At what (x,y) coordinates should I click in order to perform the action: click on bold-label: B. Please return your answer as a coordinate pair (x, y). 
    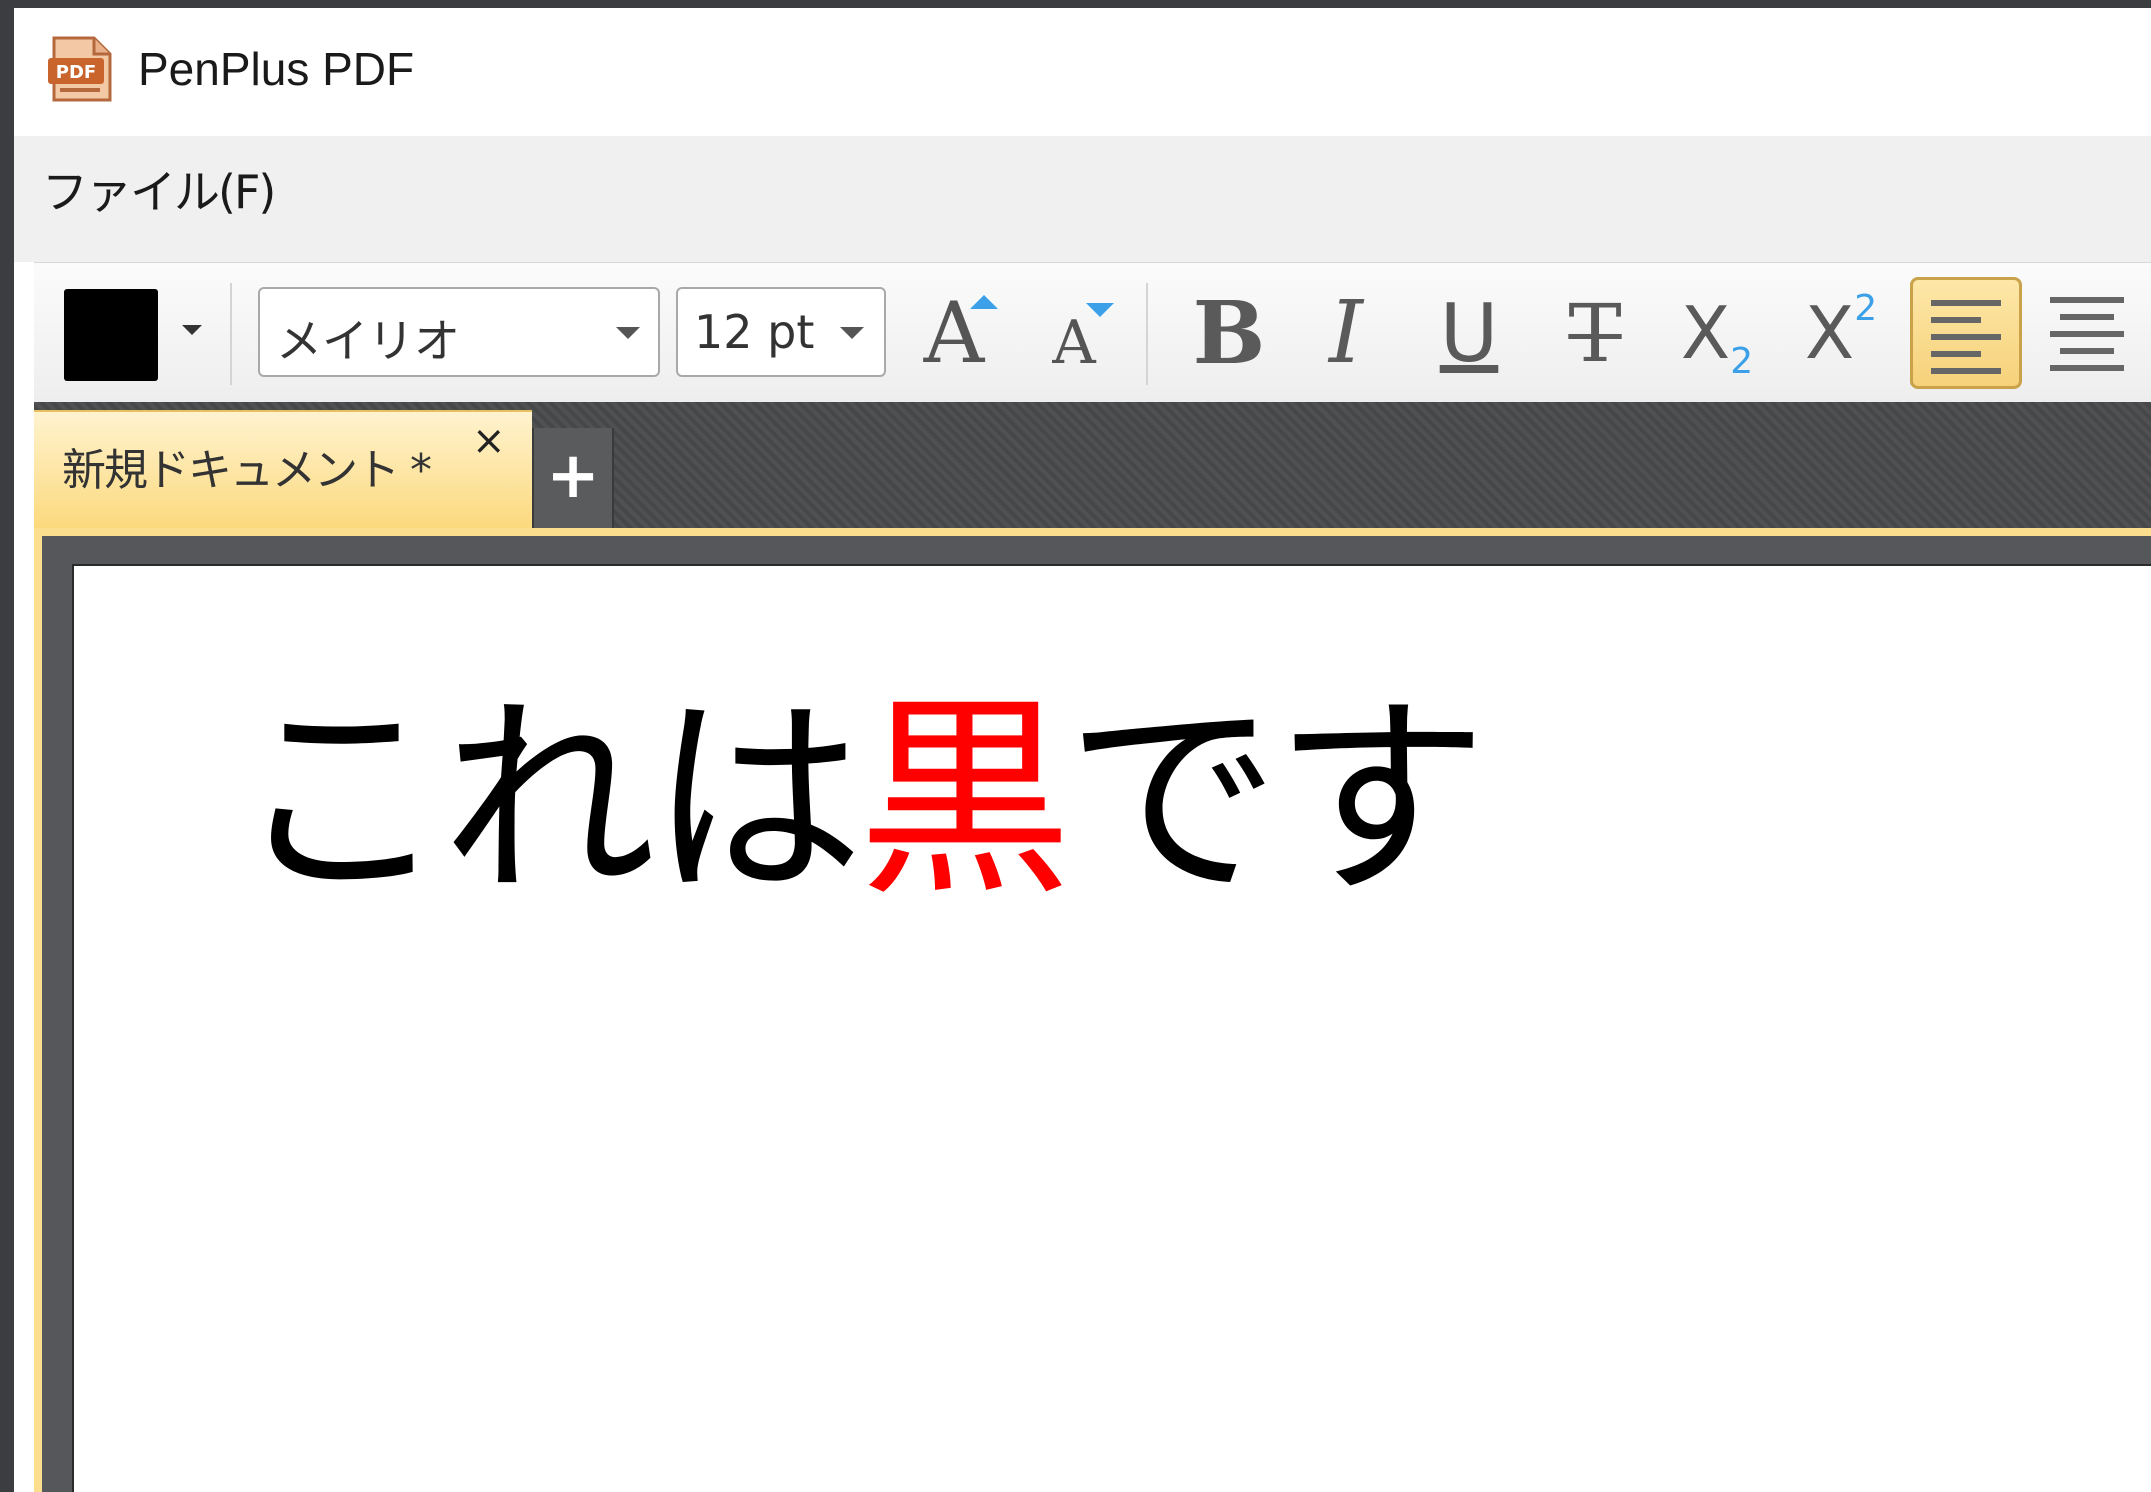
    Looking at the image, I should click on (1229, 333).